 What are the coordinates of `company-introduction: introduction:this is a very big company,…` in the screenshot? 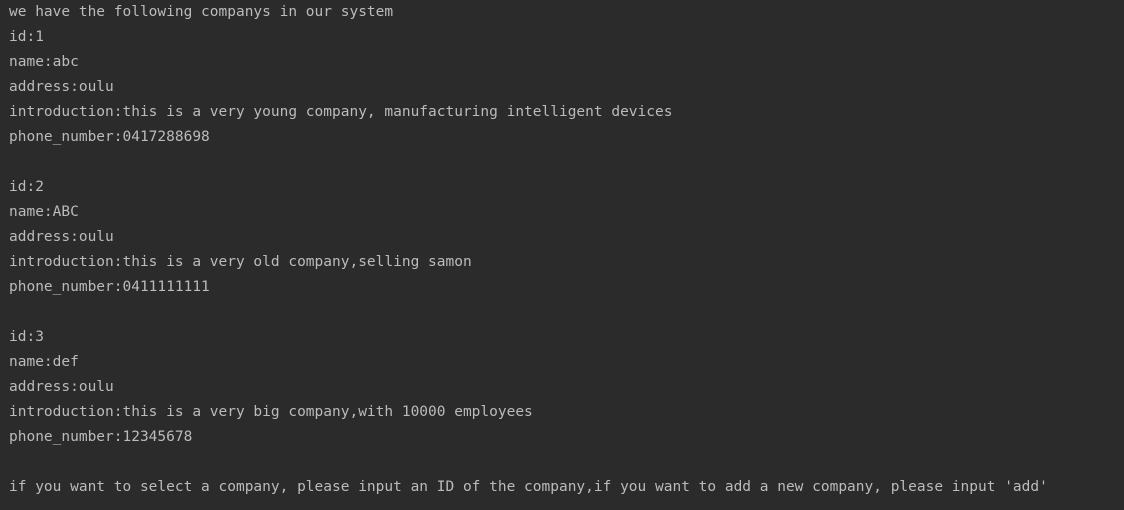 It's located at (271, 412).